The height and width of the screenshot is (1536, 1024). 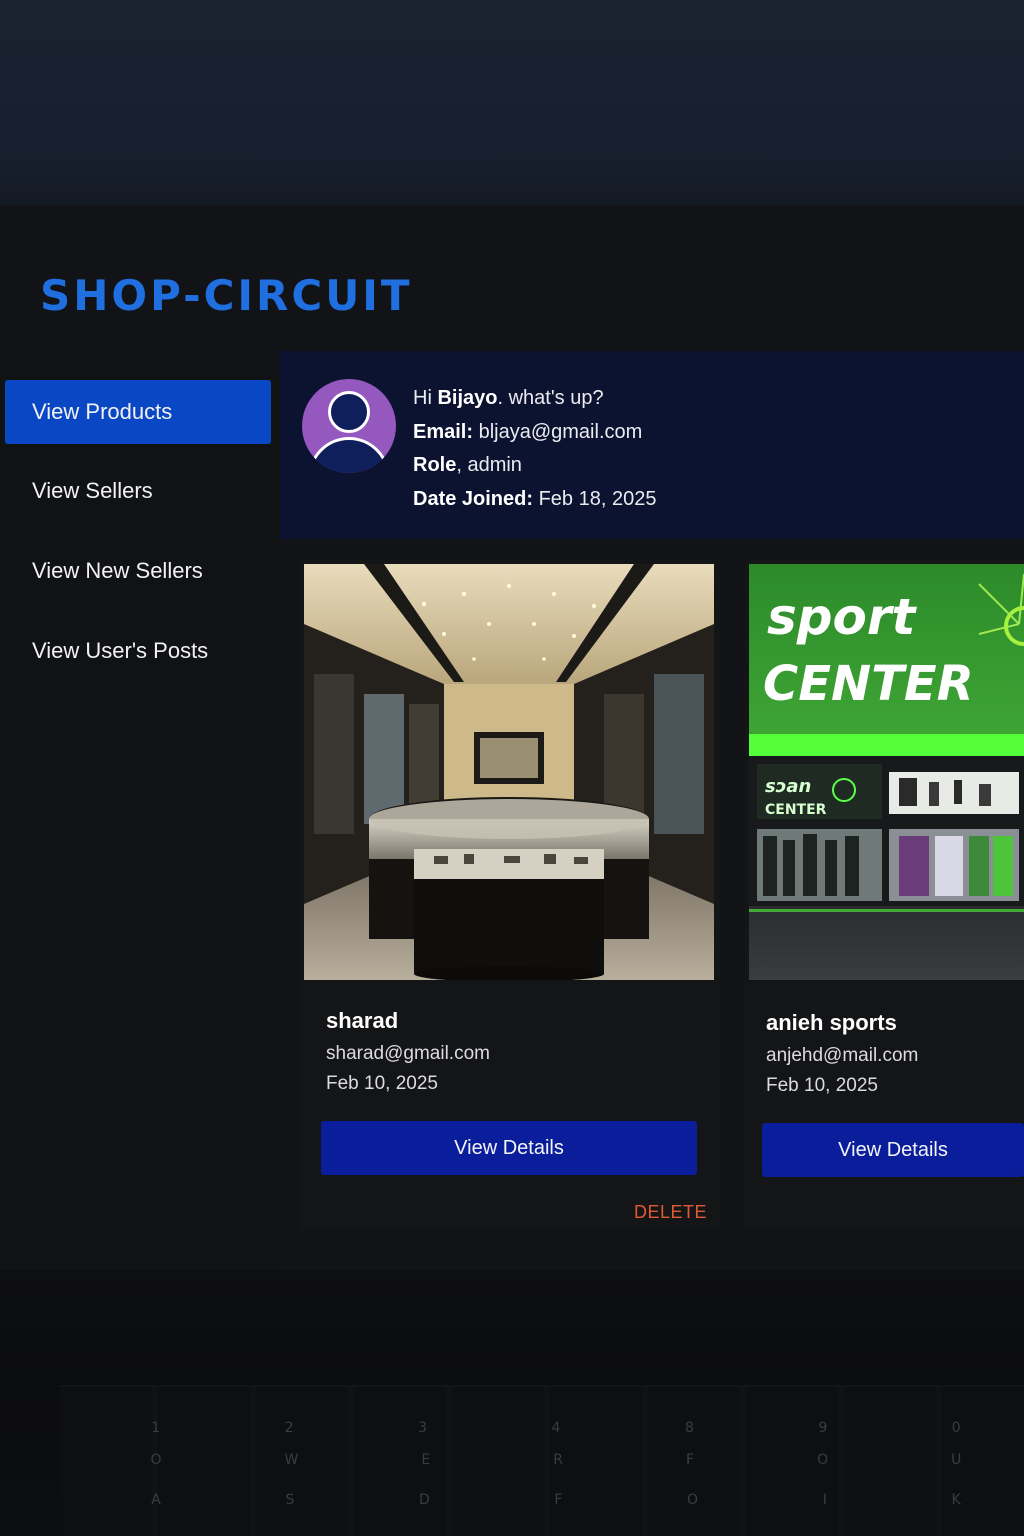 I want to click on sidebar-item-view-new-sellers: View New Sellers, so click(x=138, y=571).